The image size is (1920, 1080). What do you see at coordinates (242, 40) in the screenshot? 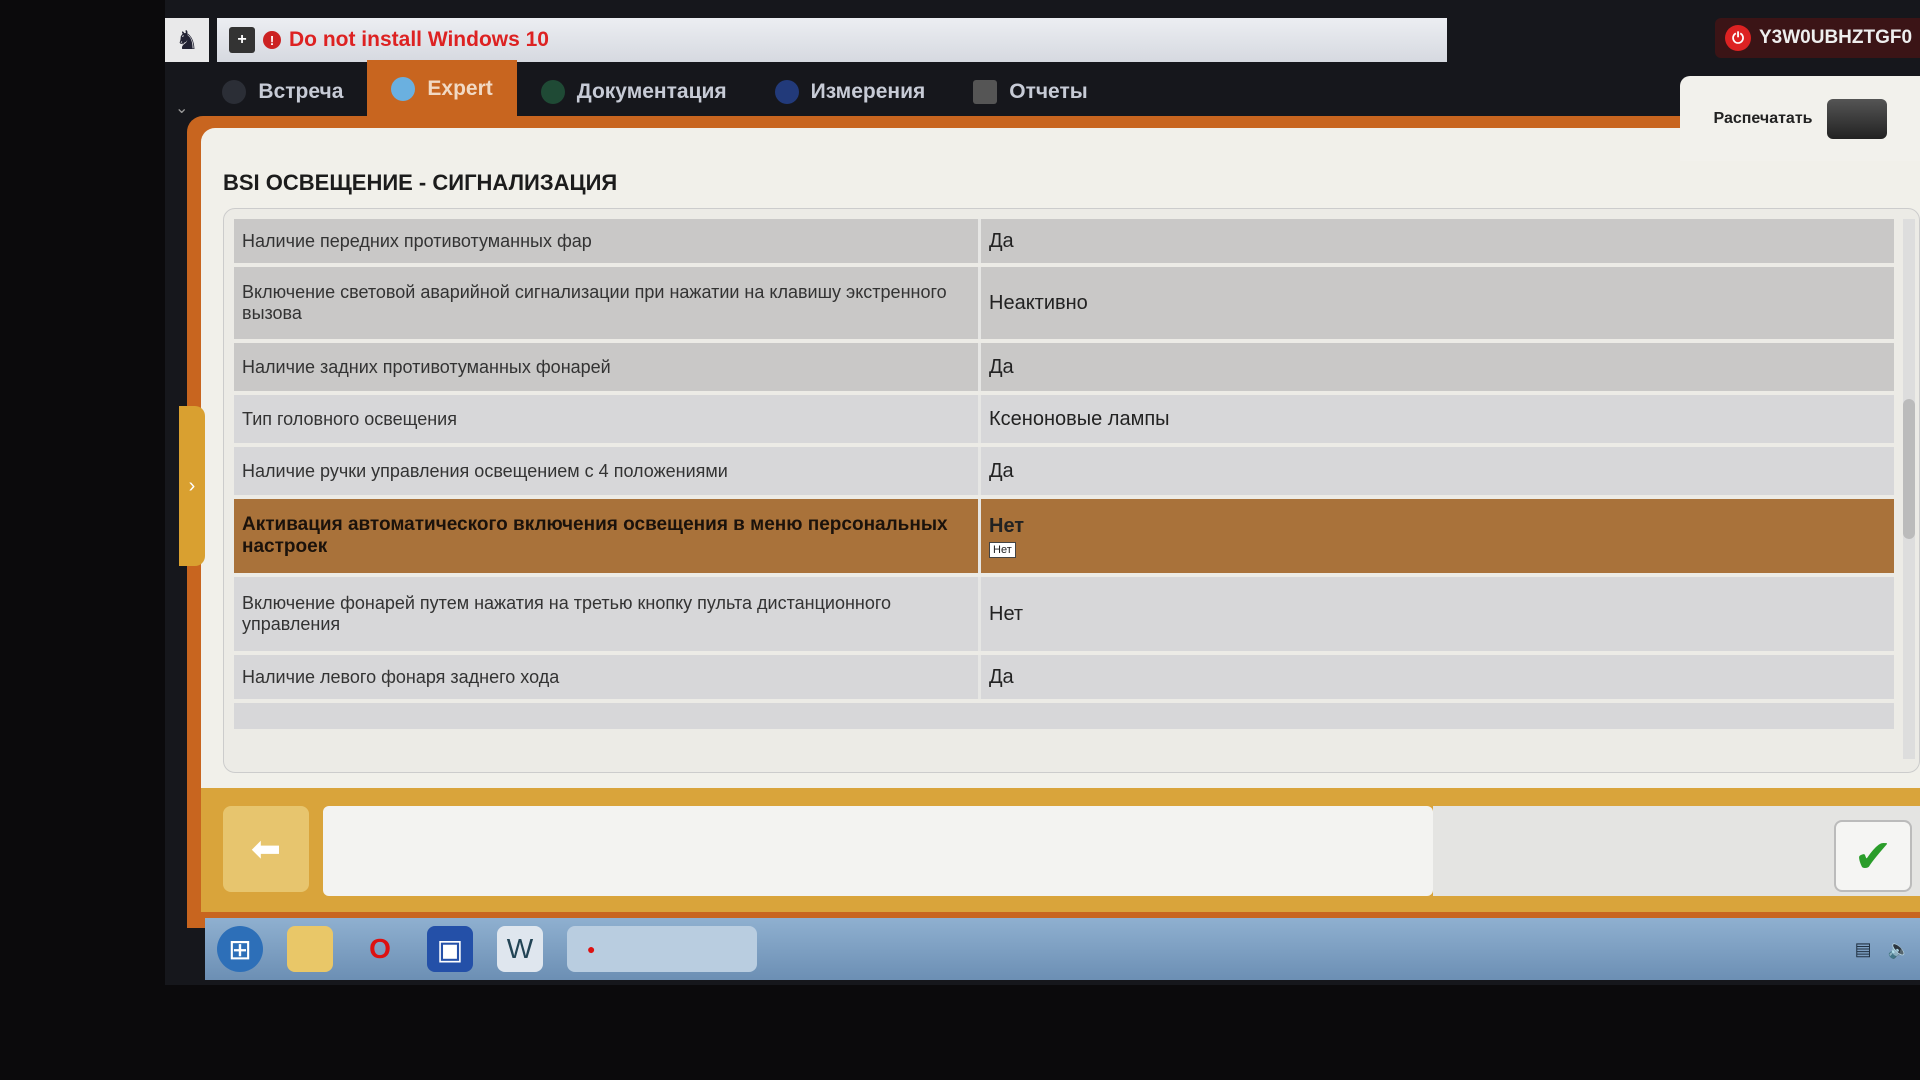
I see `plus-icon: +` at bounding box center [242, 40].